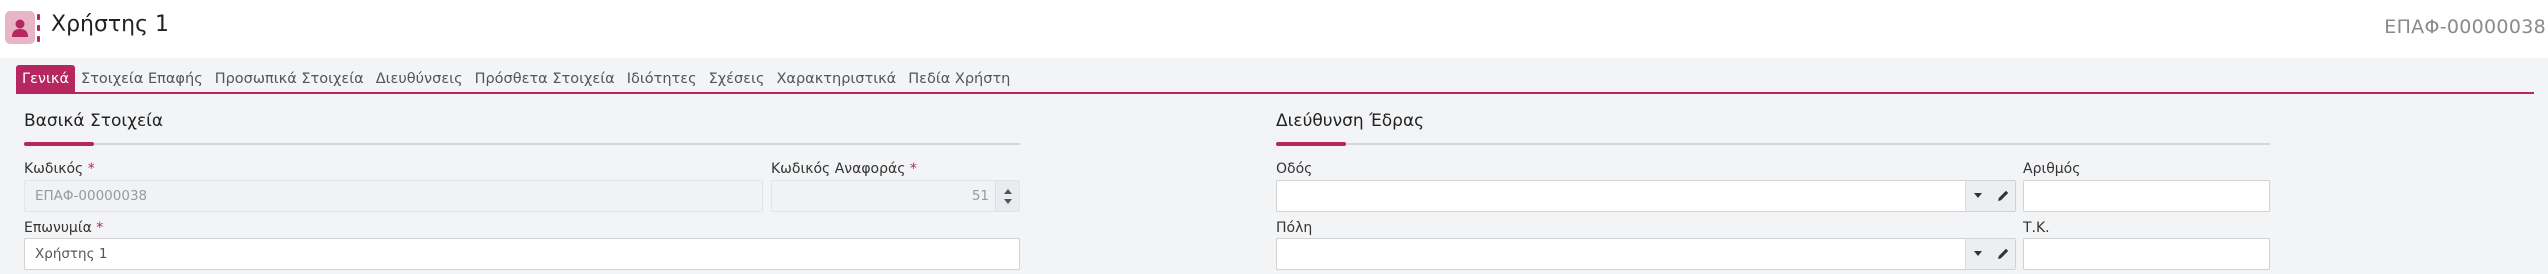  What do you see at coordinates (1294, 169) in the screenshot?
I see `street-label: Οδός` at bounding box center [1294, 169].